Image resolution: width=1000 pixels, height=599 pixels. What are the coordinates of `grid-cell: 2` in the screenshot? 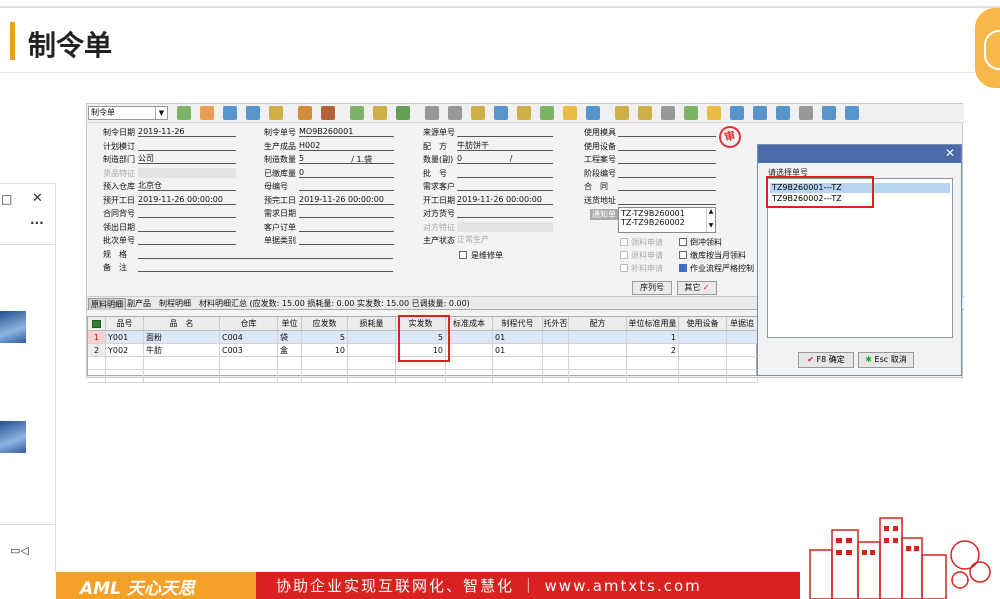 It's located at (653, 350).